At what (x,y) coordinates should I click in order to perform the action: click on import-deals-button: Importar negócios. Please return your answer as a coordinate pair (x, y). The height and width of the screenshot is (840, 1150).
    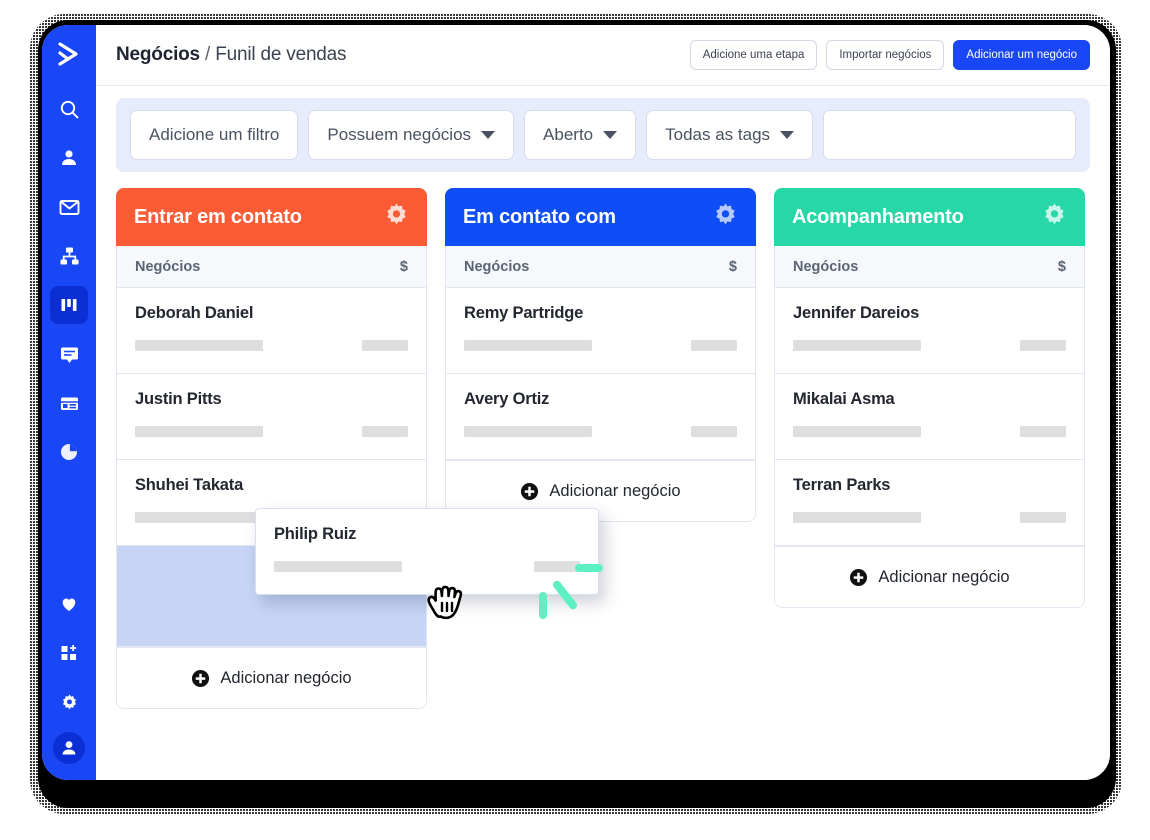
    Looking at the image, I should click on (885, 55).